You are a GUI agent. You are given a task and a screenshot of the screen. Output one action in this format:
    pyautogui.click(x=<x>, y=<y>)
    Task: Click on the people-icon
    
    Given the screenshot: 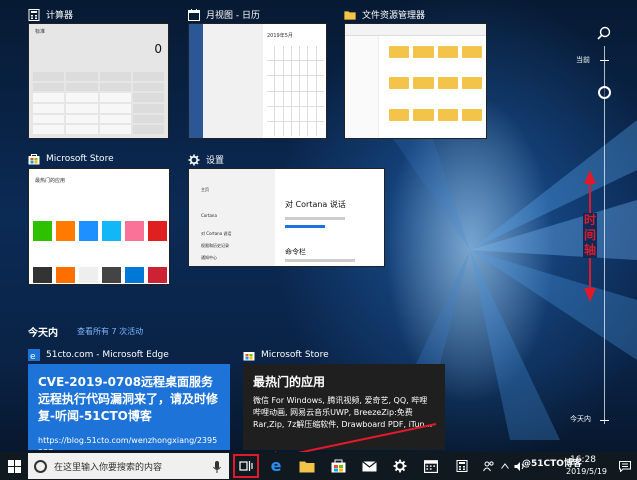 What is the action you would take?
    pyautogui.click(x=489, y=466)
    